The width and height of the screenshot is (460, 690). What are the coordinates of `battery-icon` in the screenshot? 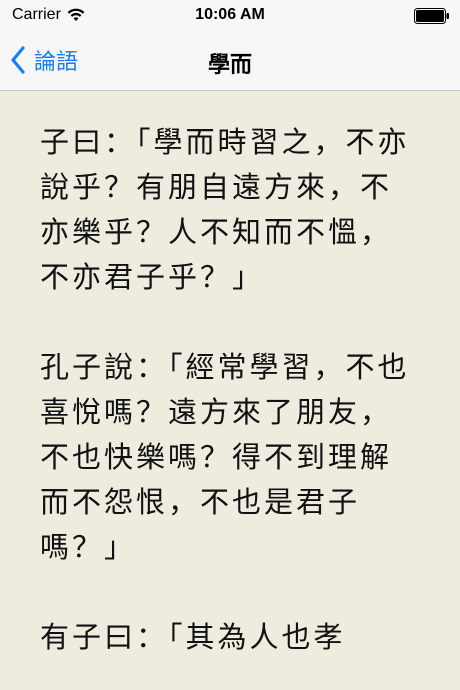 It's located at (431, 16).